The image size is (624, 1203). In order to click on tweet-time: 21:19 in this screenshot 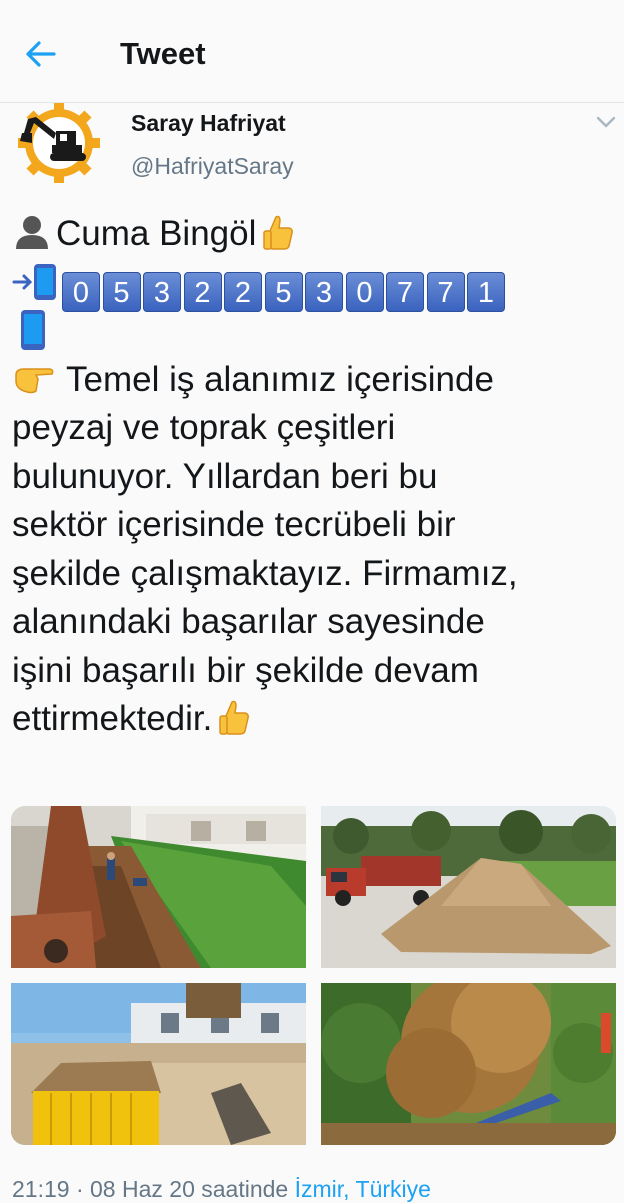, I will do `click(41, 1189)`.